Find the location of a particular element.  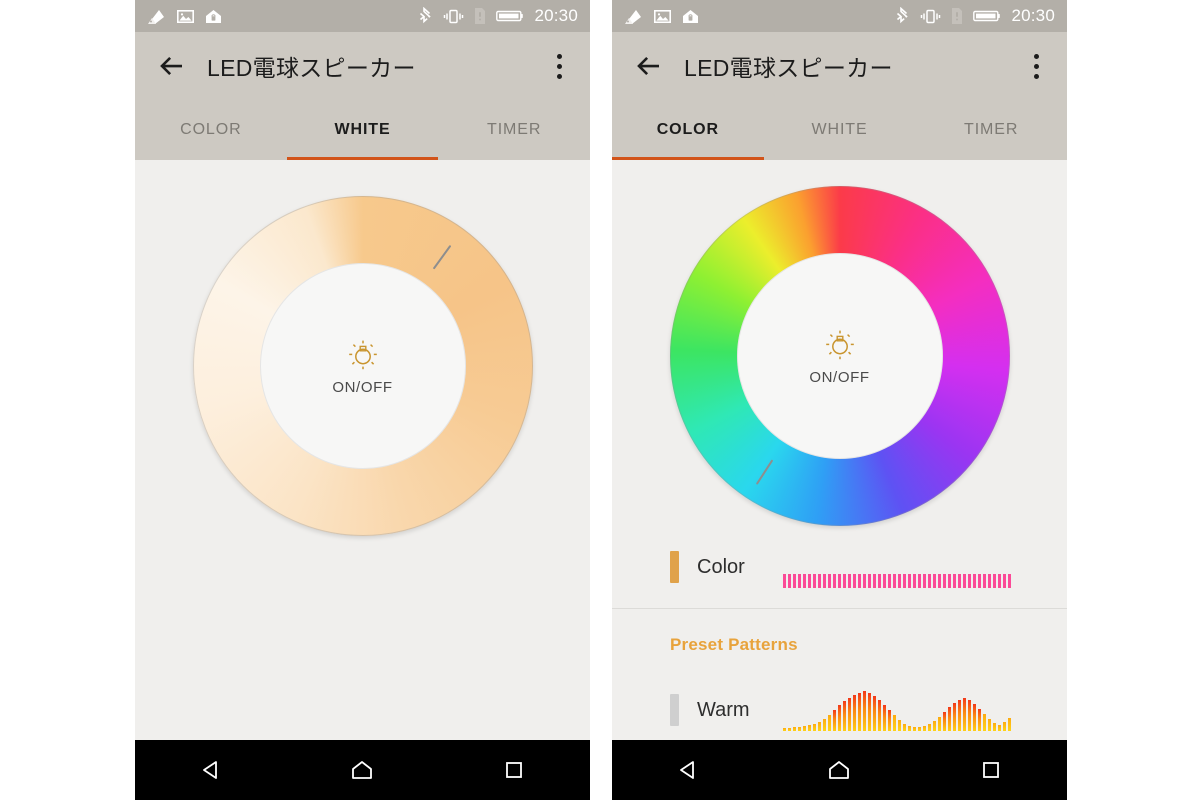

waveform-color is located at coordinates (897, 567).